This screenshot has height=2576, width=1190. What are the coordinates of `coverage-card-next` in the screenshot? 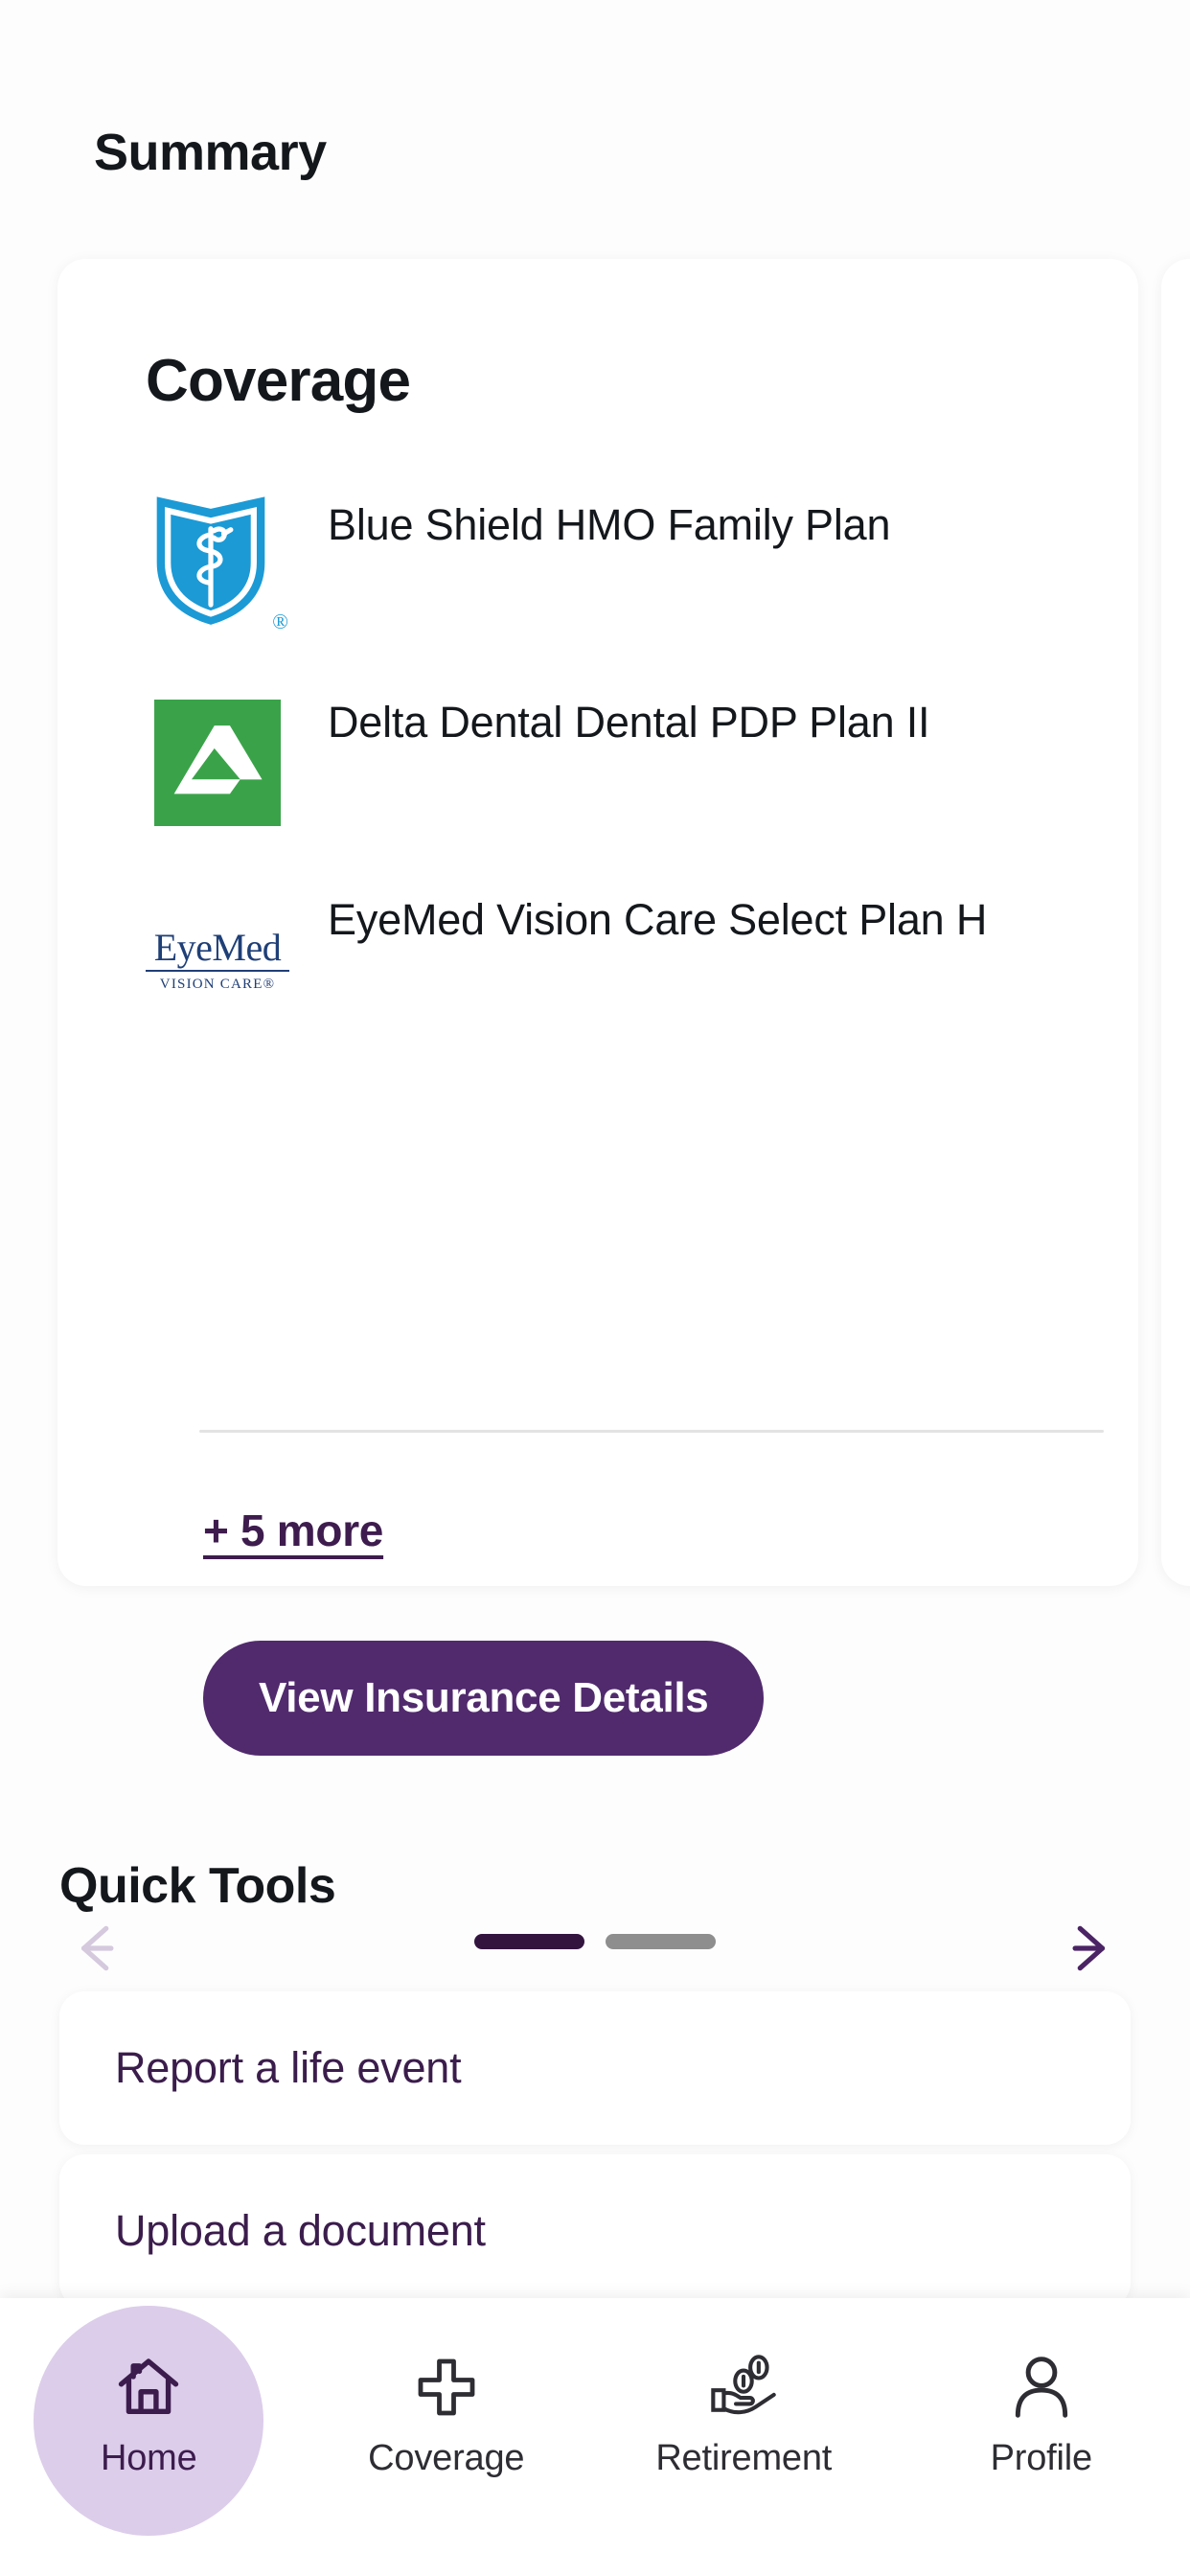 It's located at (1175, 922).